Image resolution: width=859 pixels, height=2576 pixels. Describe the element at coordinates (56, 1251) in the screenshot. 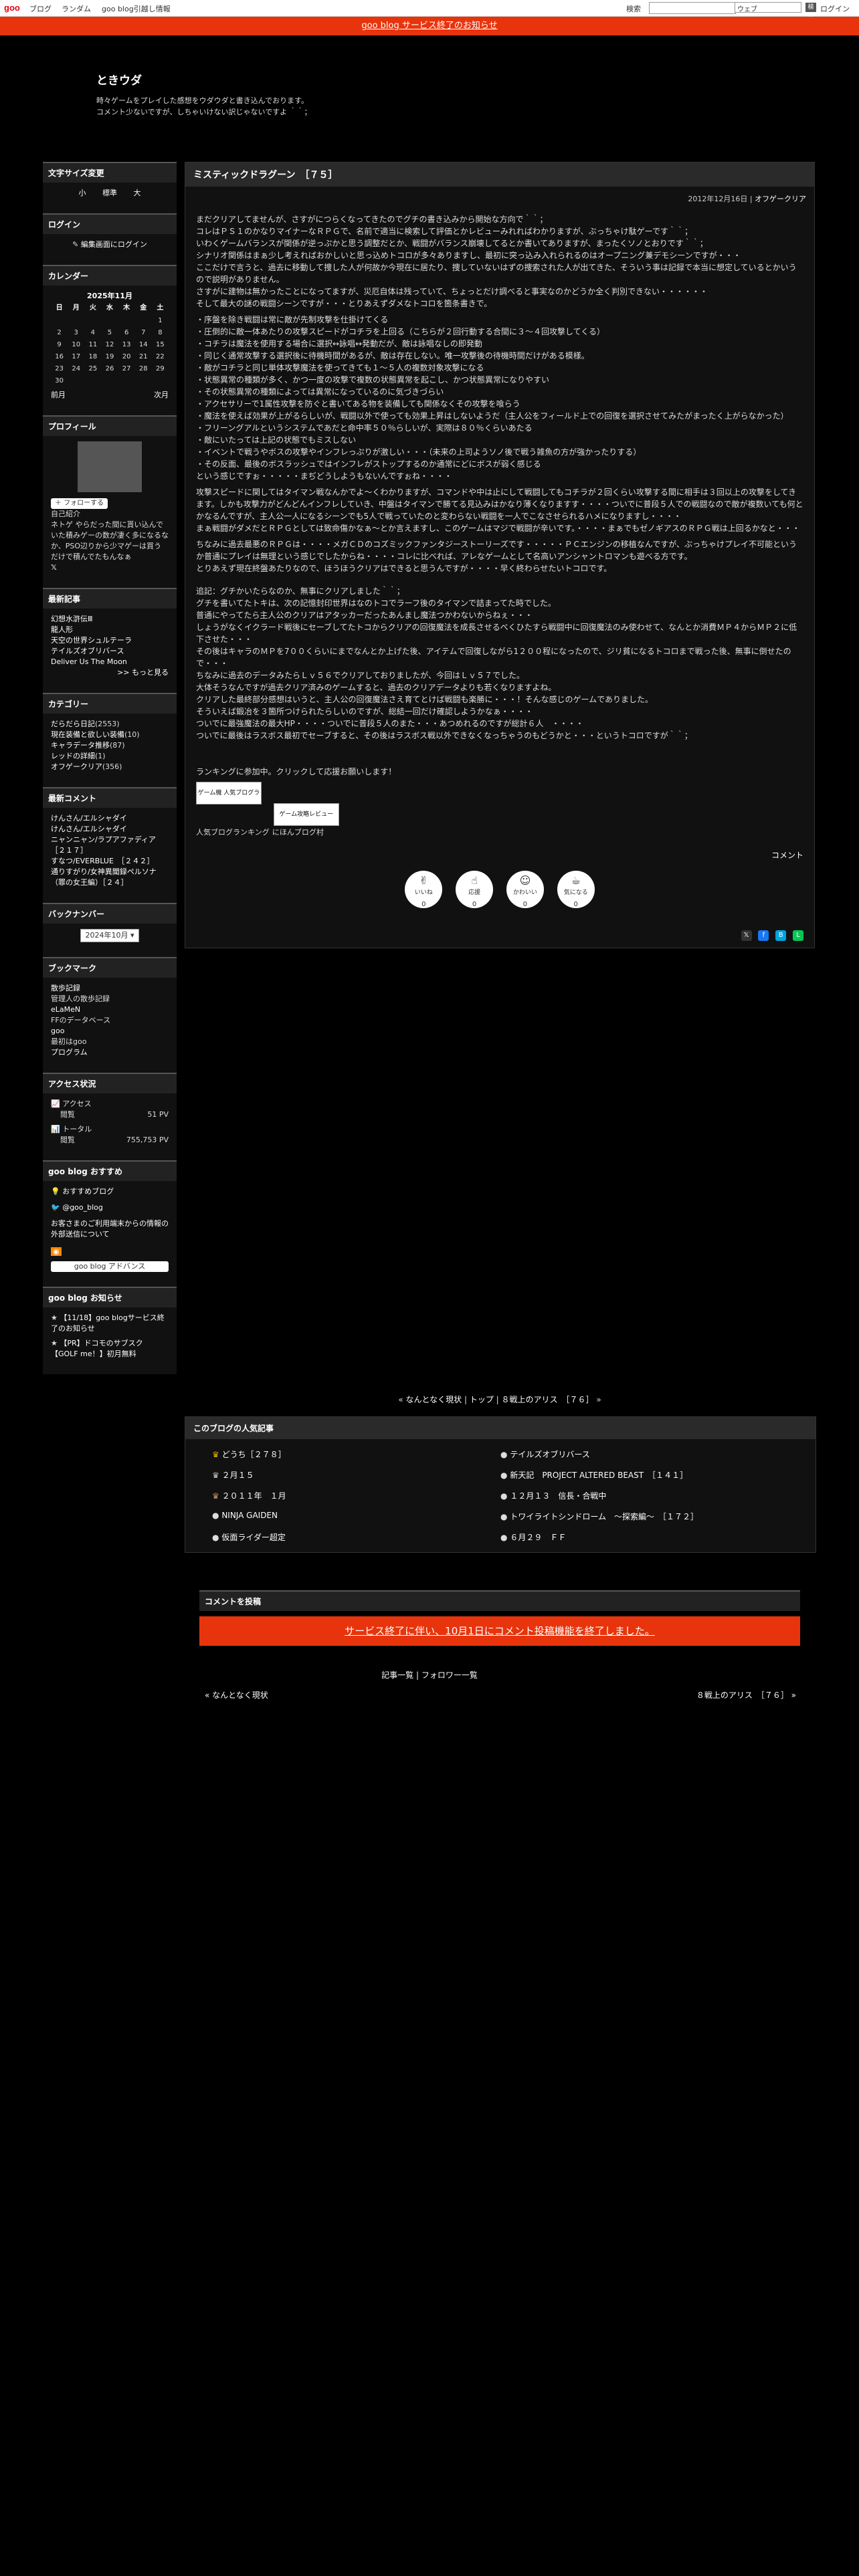

I see `rss-icon: ◉` at that location.